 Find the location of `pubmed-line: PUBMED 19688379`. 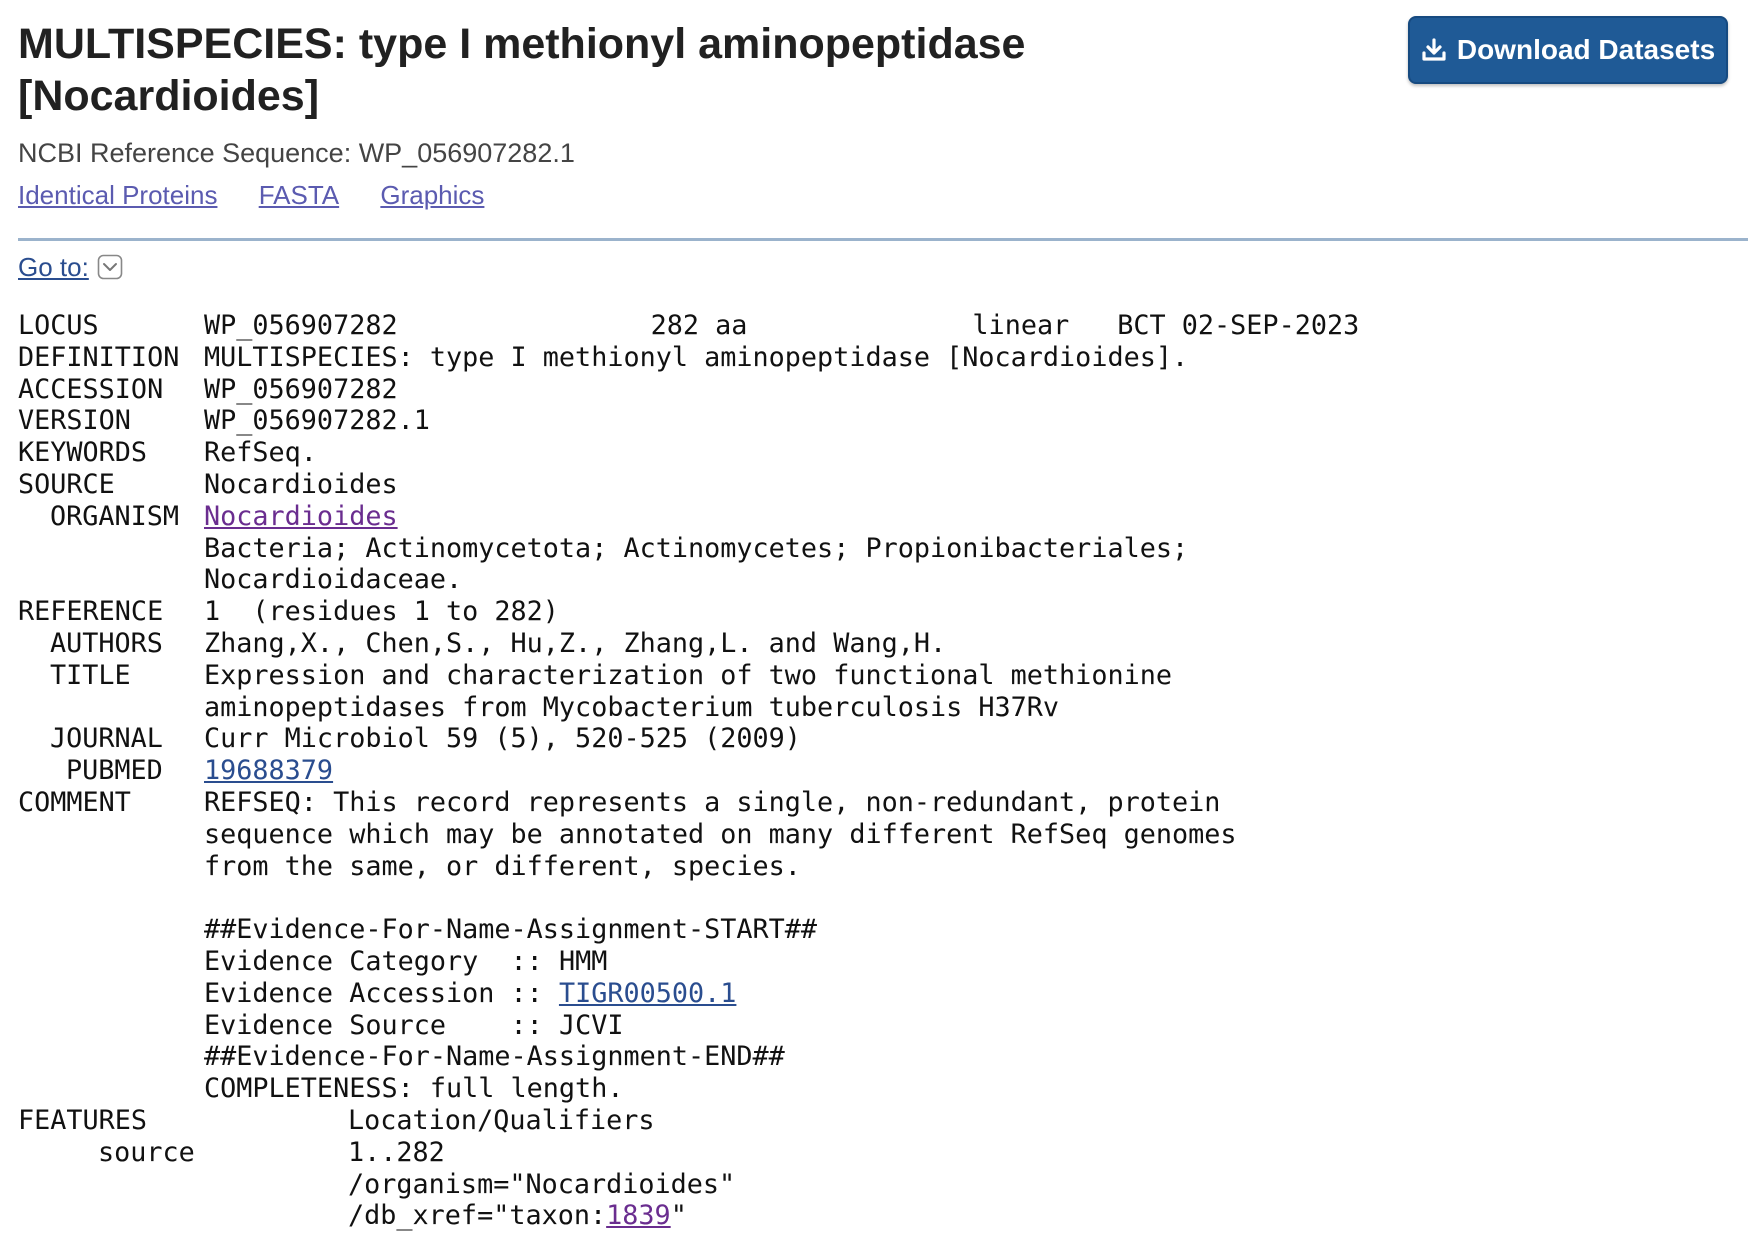

pubmed-line: PUBMED 19688379 is located at coordinates (200, 771).